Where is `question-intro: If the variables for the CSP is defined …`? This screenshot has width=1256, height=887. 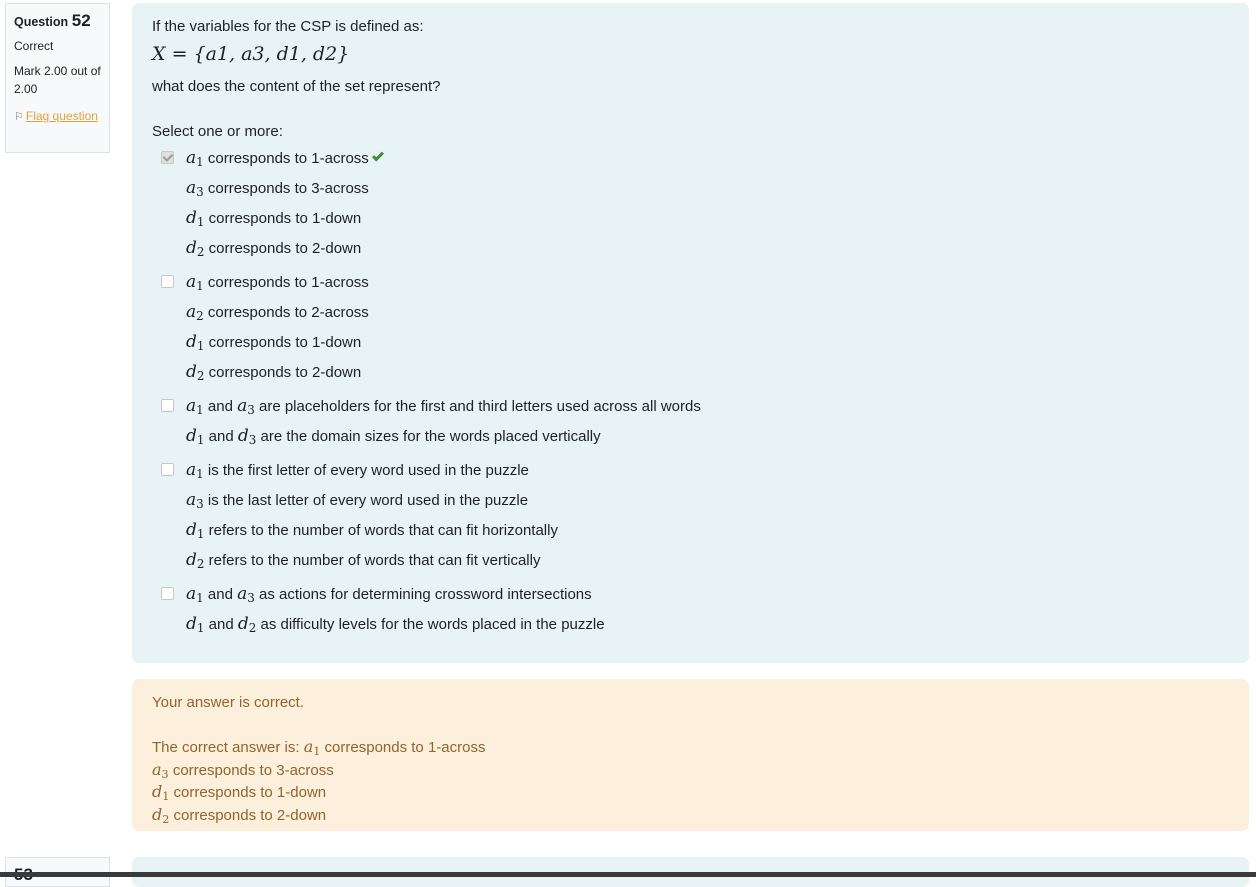 question-intro: If the variables for the CSP is defined … is located at coordinates (288, 26).